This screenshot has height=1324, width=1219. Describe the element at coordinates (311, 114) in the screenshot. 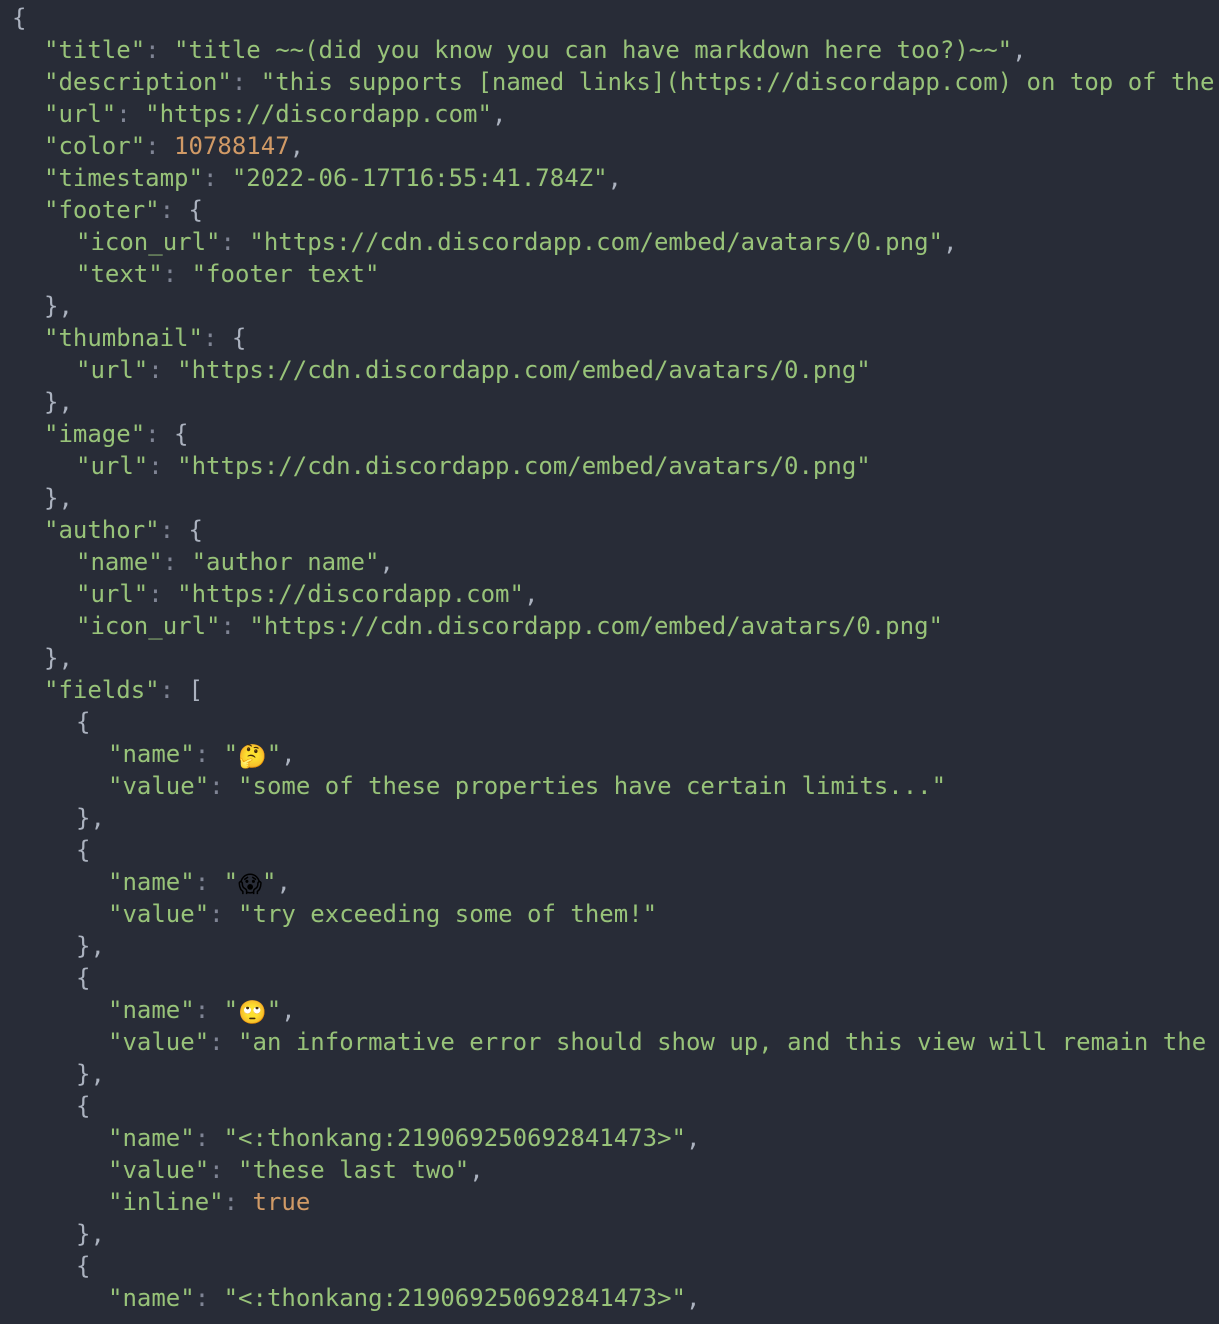

I see `code-token-s: "https://discordapp.com"` at that location.